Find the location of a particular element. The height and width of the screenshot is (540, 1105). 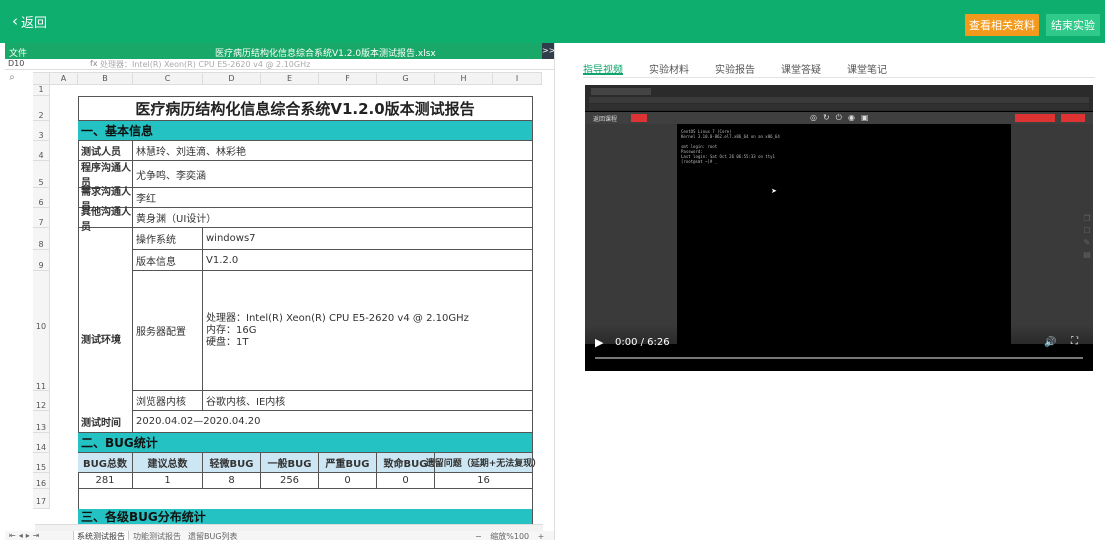

bug-header: 遗留问题（延期+无法复现） is located at coordinates (483, 463).